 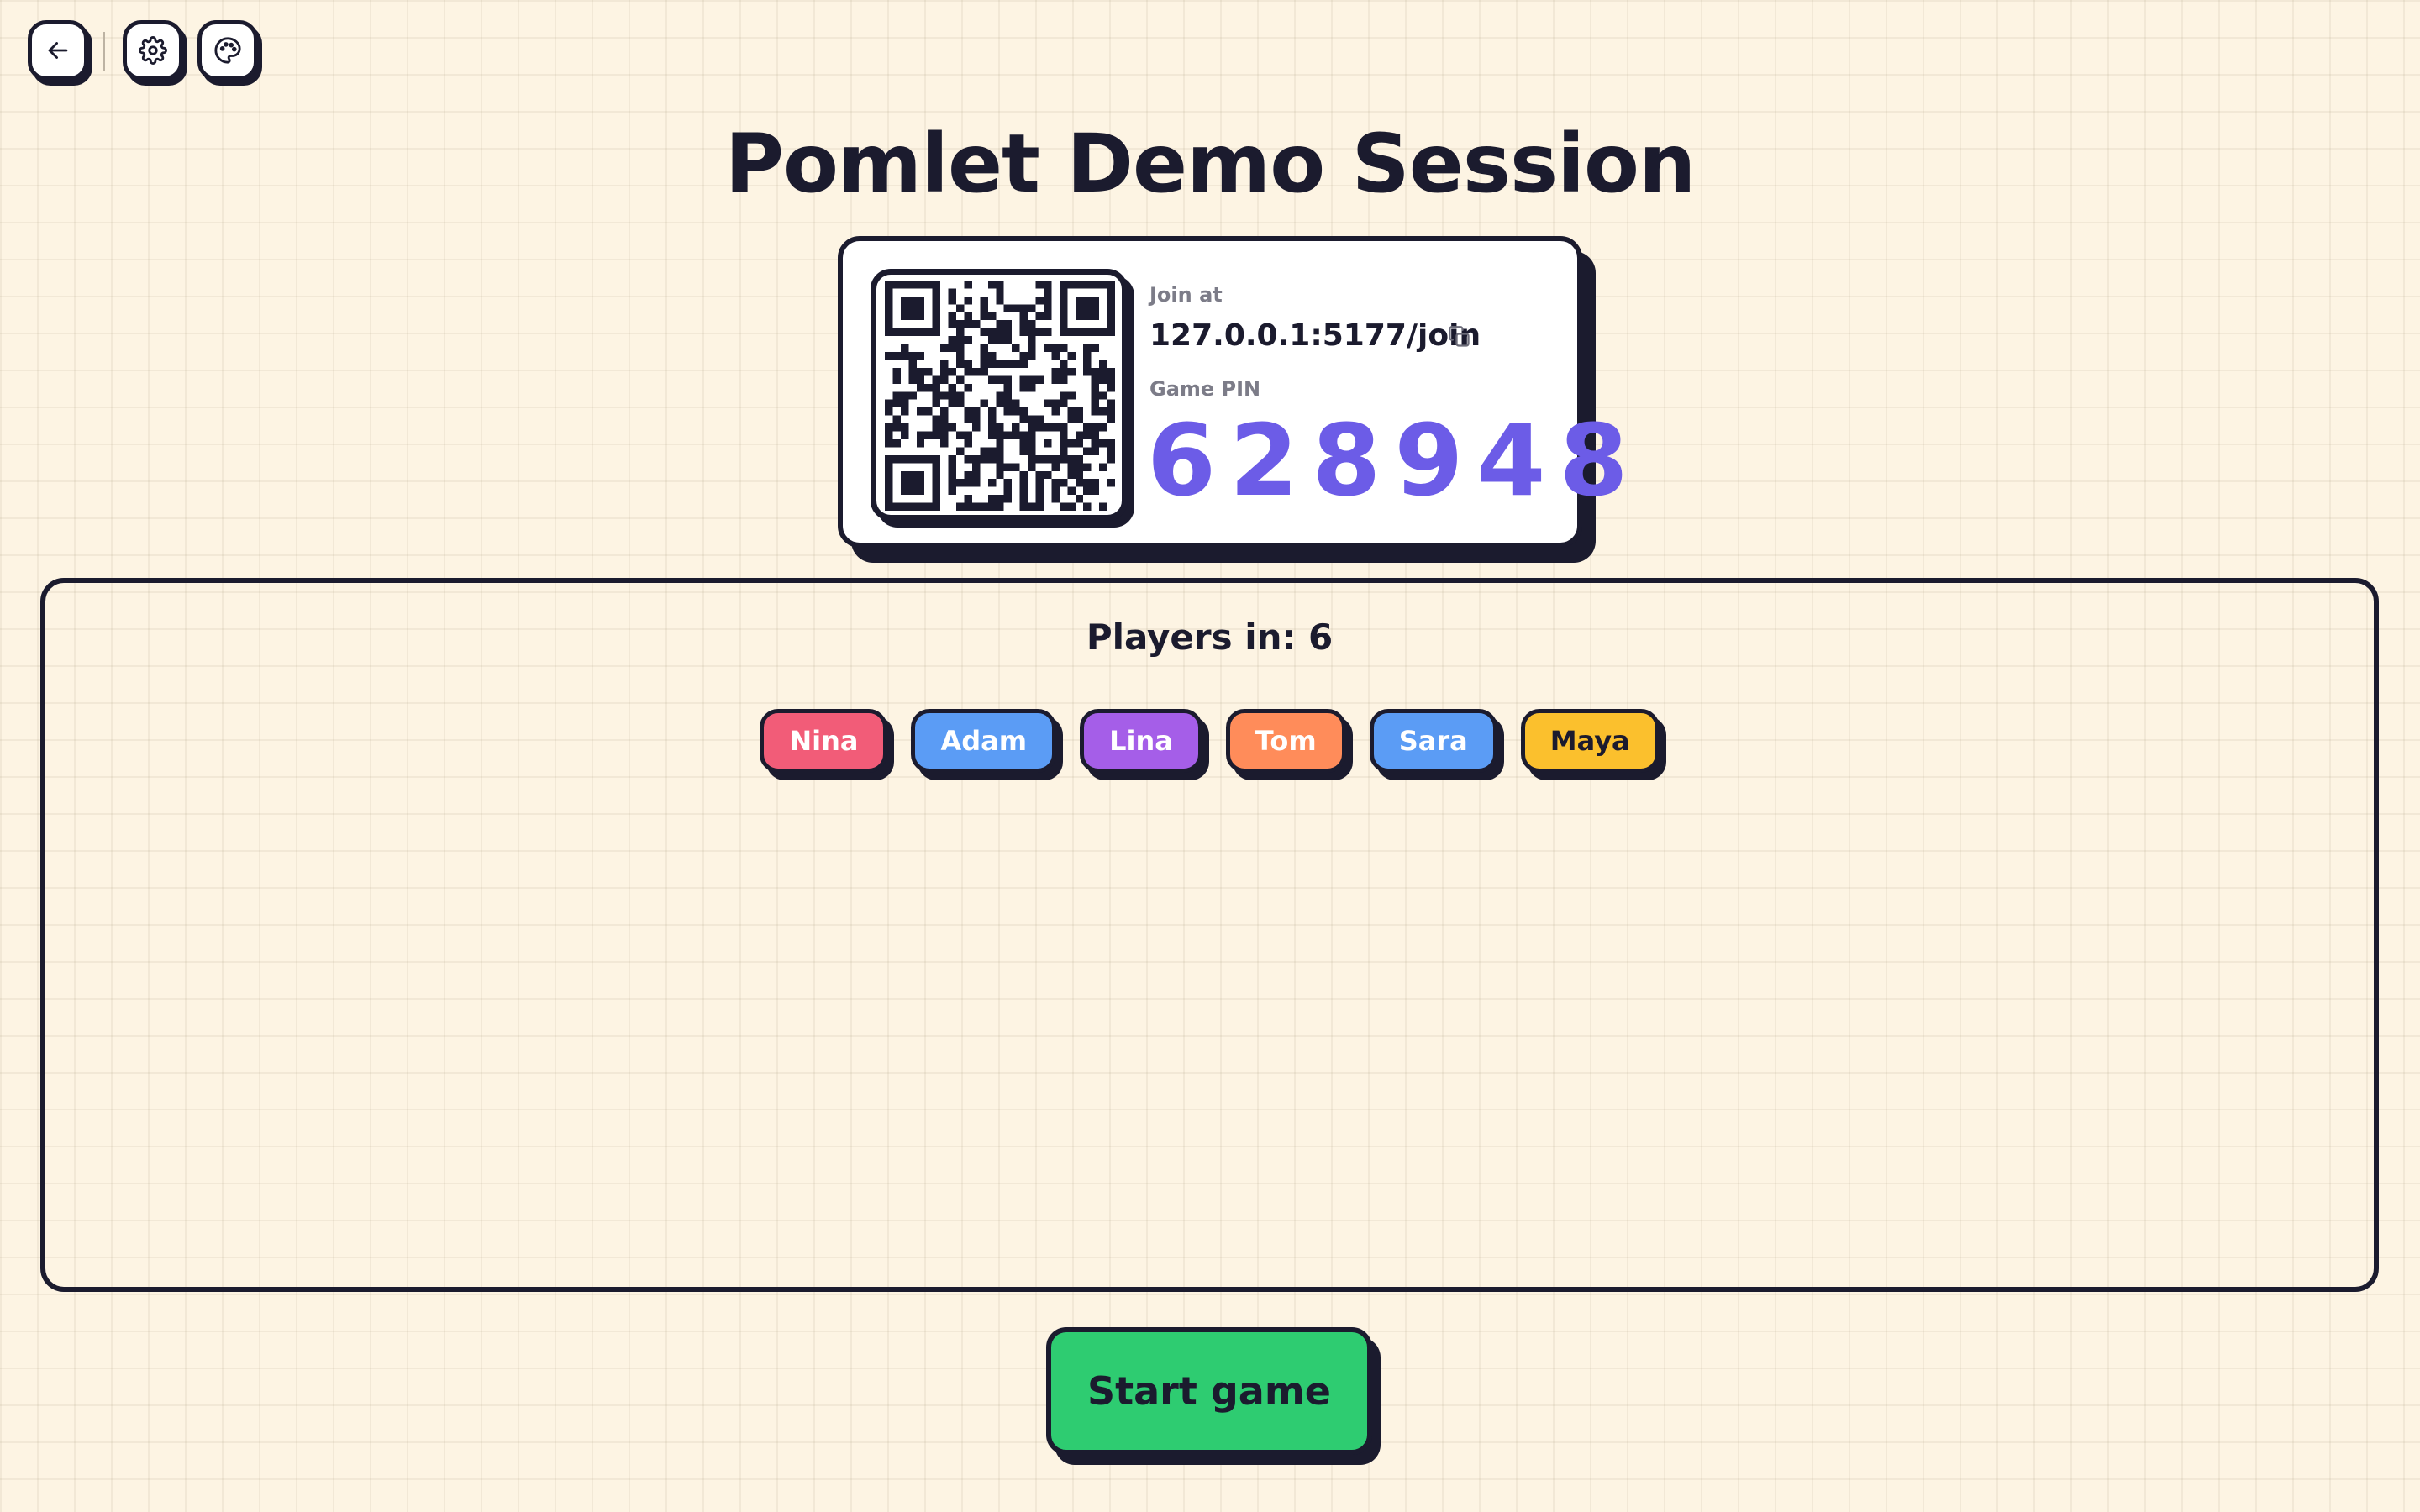 What do you see at coordinates (1590, 741) in the screenshot?
I see `player-chip: Maya` at bounding box center [1590, 741].